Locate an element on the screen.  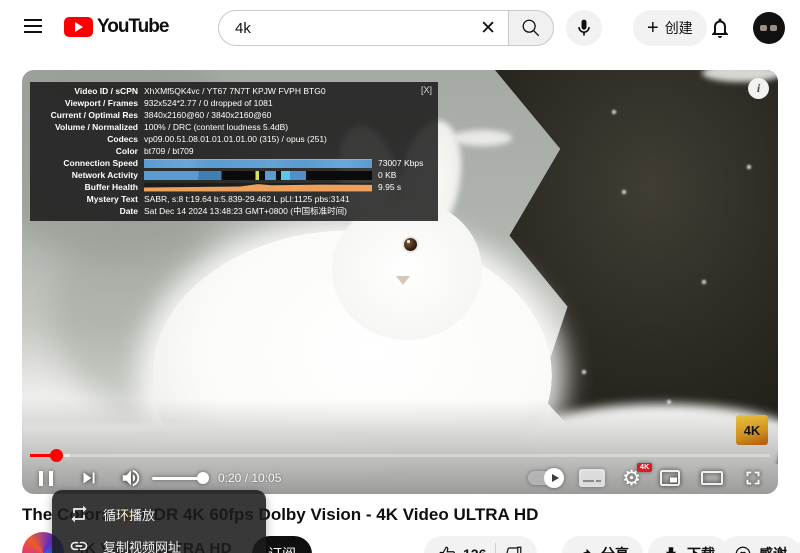
miniplayer-button is located at coordinates (670, 478).